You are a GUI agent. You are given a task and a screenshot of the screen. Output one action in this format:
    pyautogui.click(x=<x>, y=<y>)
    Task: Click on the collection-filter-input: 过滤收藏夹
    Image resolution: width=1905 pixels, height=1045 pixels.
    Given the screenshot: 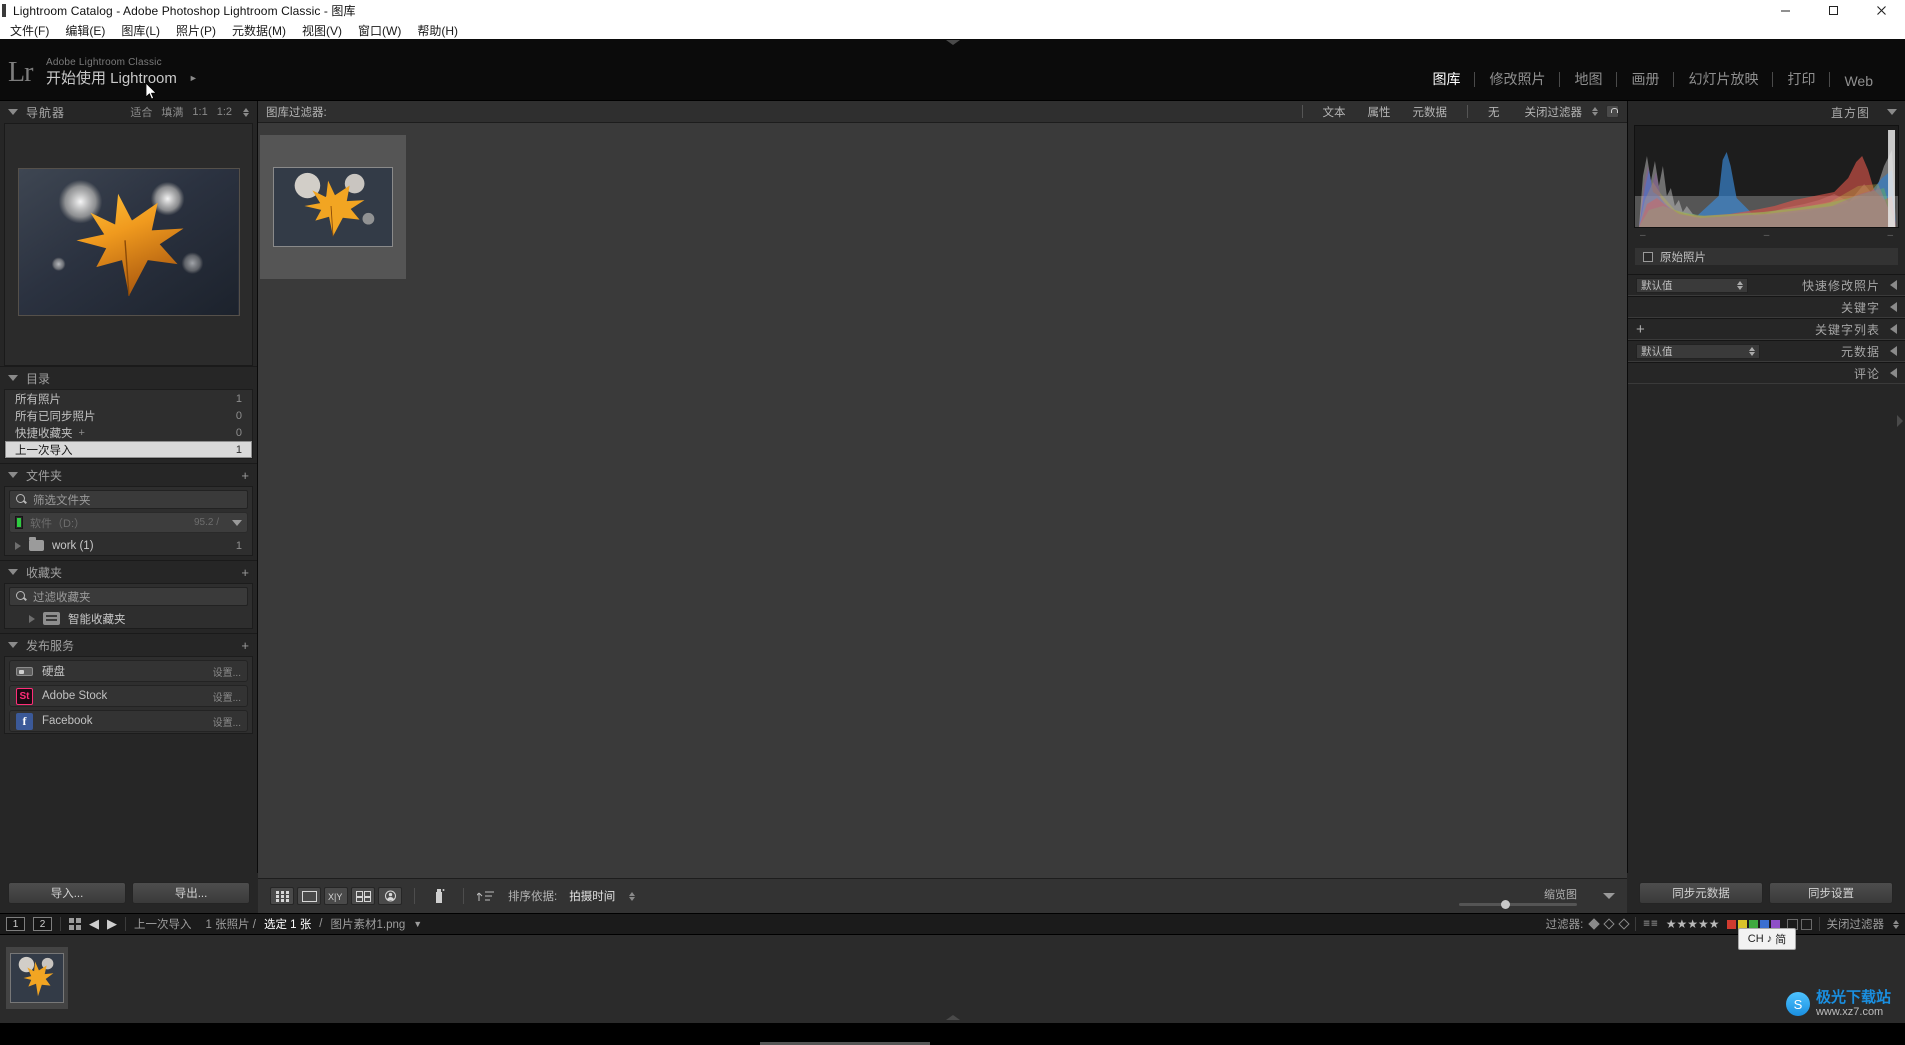 What is the action you would take?
    pyautogui.click(x=128, y=596)
    